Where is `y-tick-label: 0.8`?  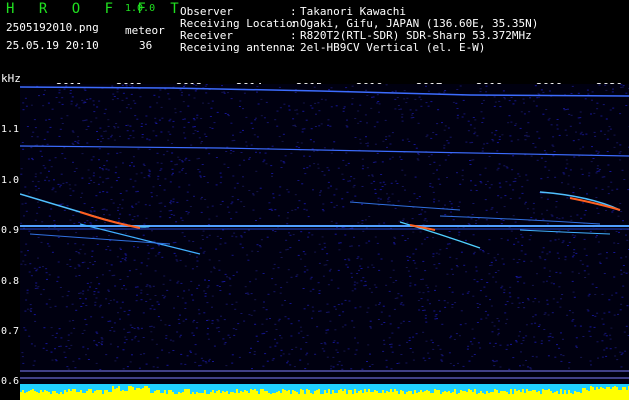
y-tick-label: 0.8 is located at coordinates (10, 281).